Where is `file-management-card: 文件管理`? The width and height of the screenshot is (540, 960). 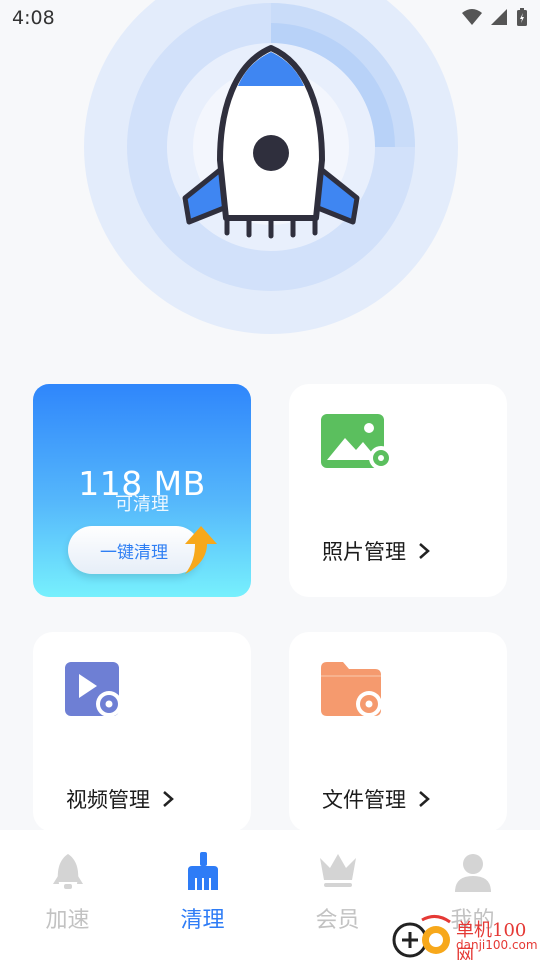
file-management-card: 文件管理 is located at coordinates (398, 732).